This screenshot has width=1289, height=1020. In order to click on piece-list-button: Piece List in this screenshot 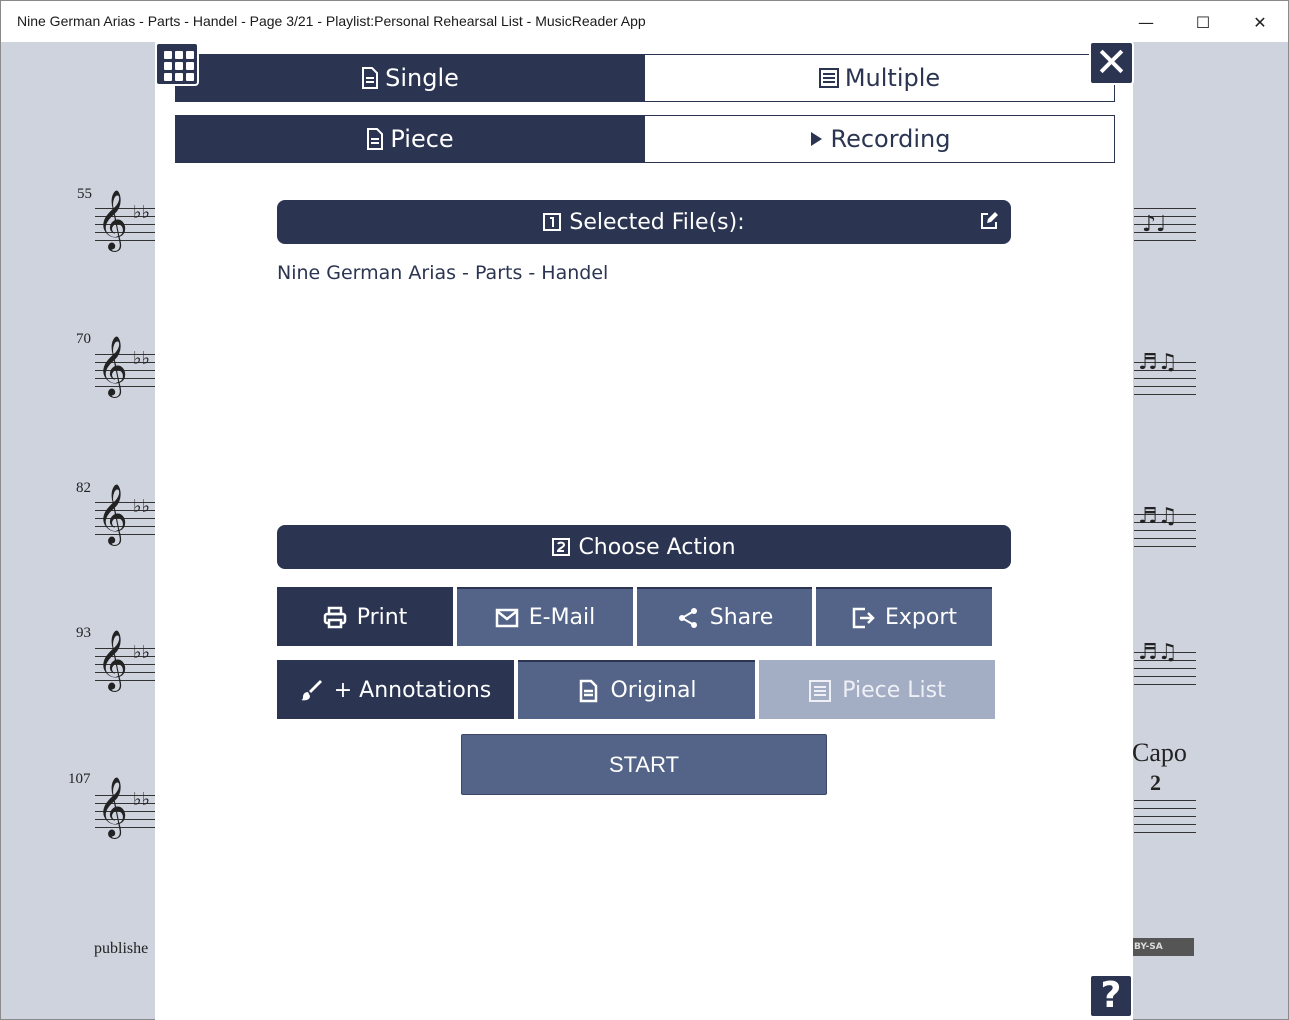, I will do `click(877, 690)`.